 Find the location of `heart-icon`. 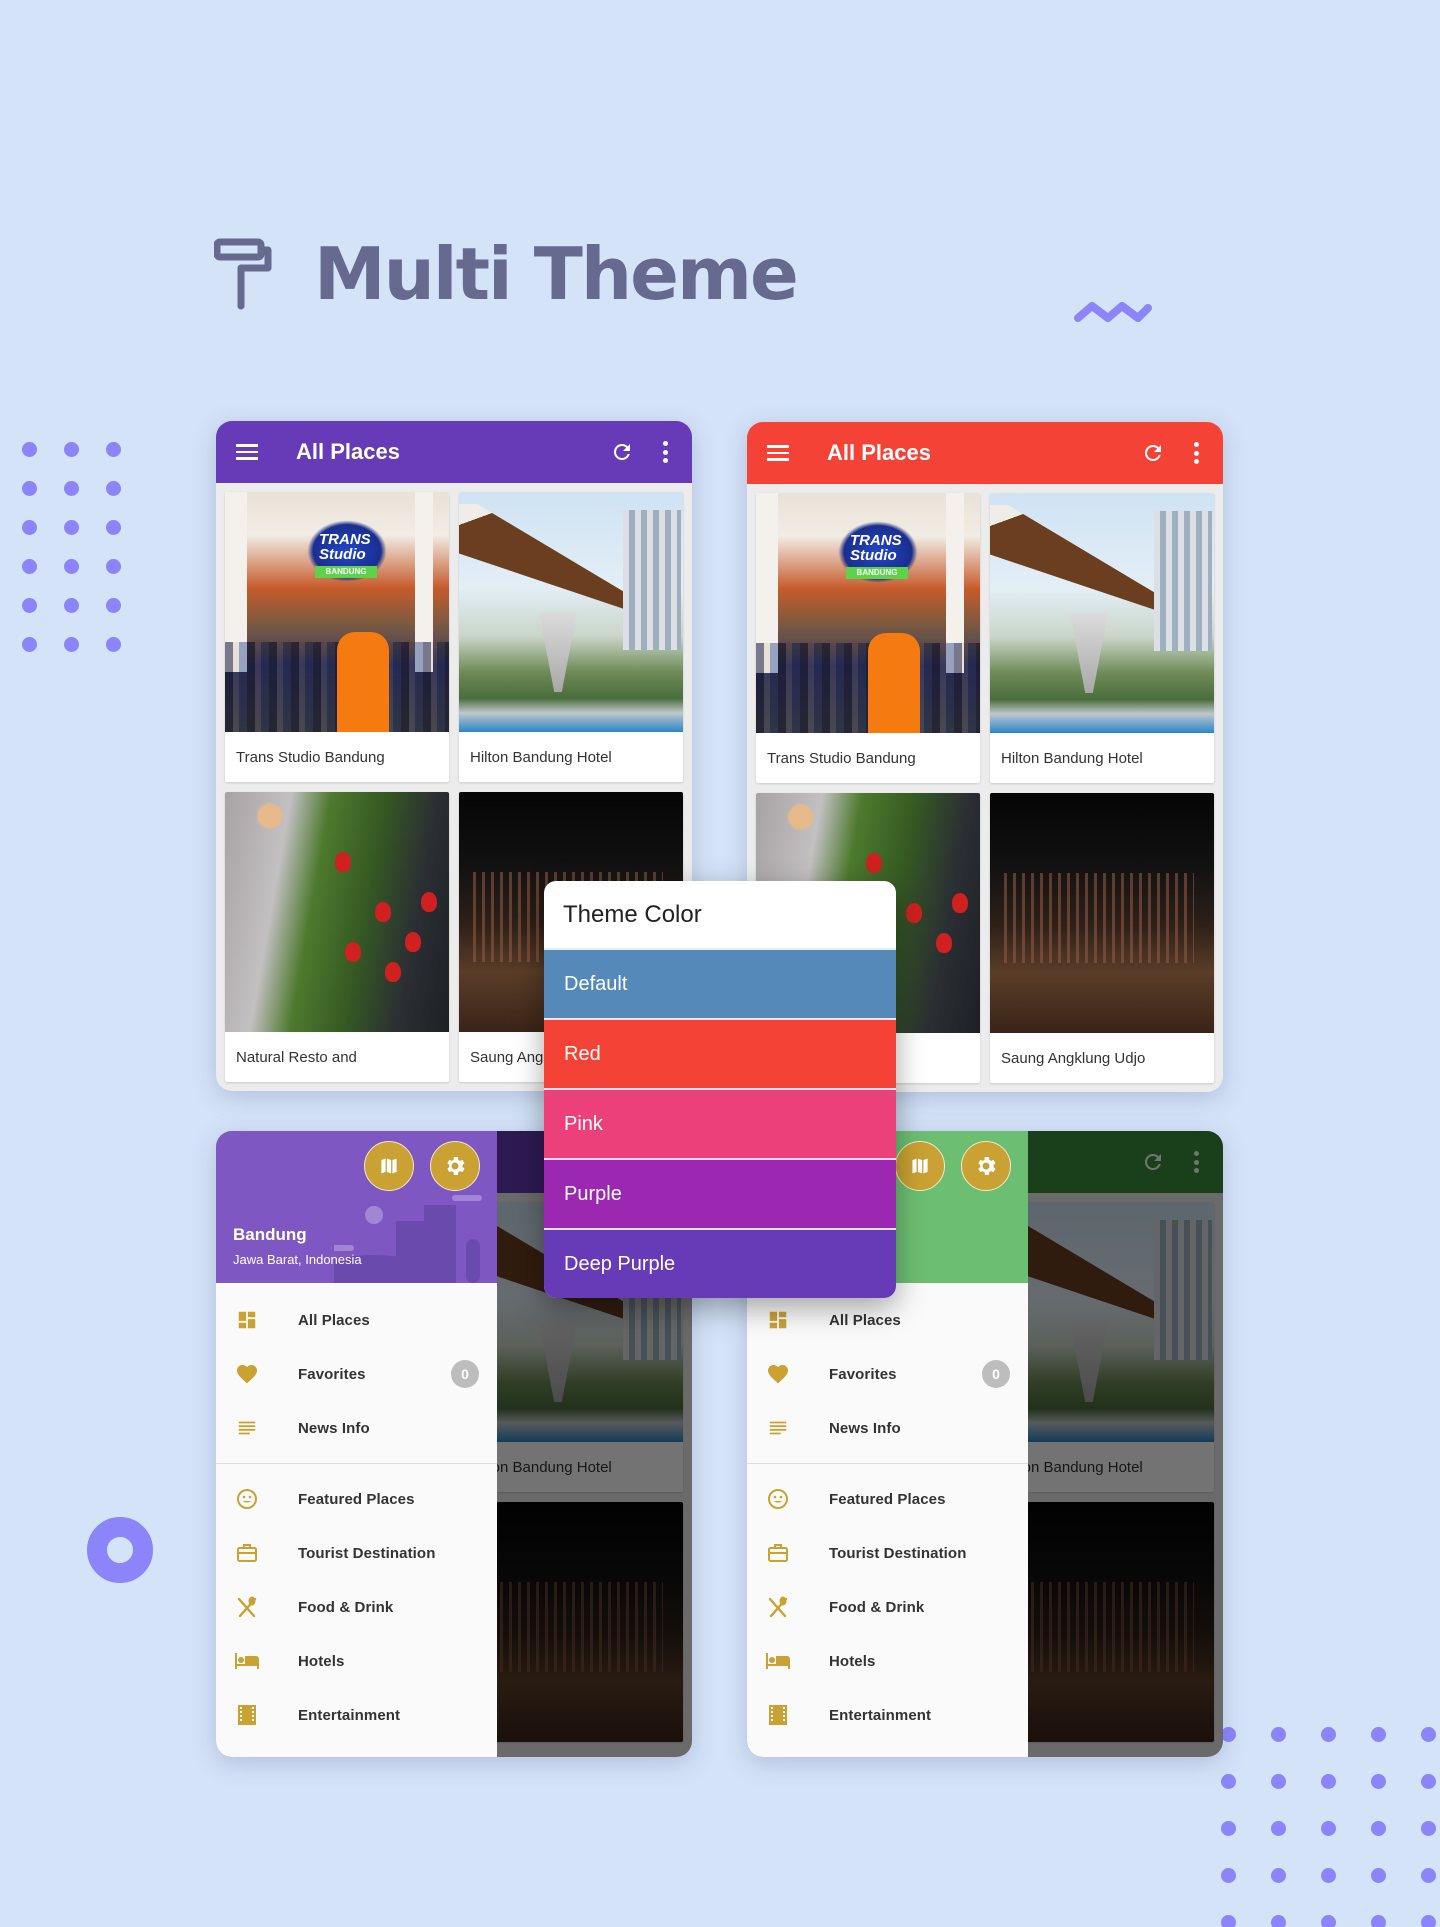

heart-icon is located at coordinates (247, 1374).